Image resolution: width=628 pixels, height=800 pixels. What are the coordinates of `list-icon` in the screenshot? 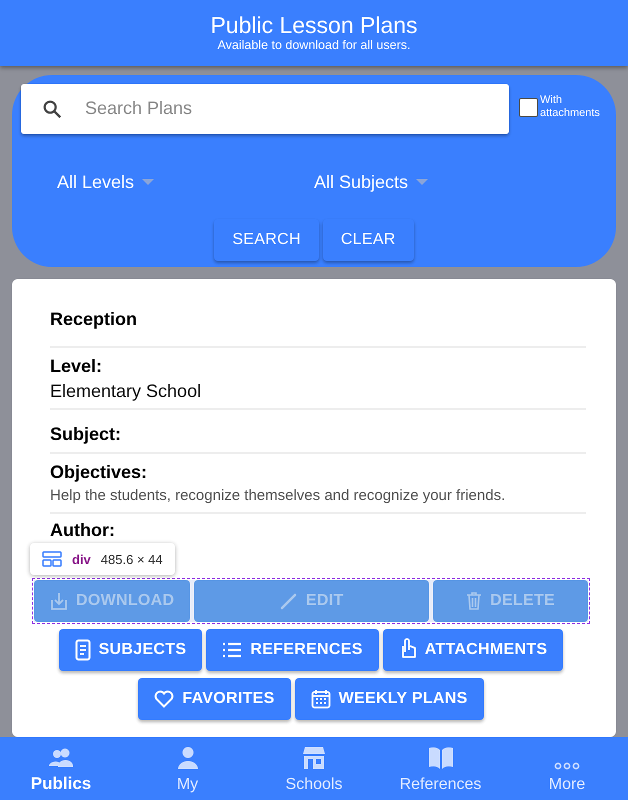 It's located at (232, 650).